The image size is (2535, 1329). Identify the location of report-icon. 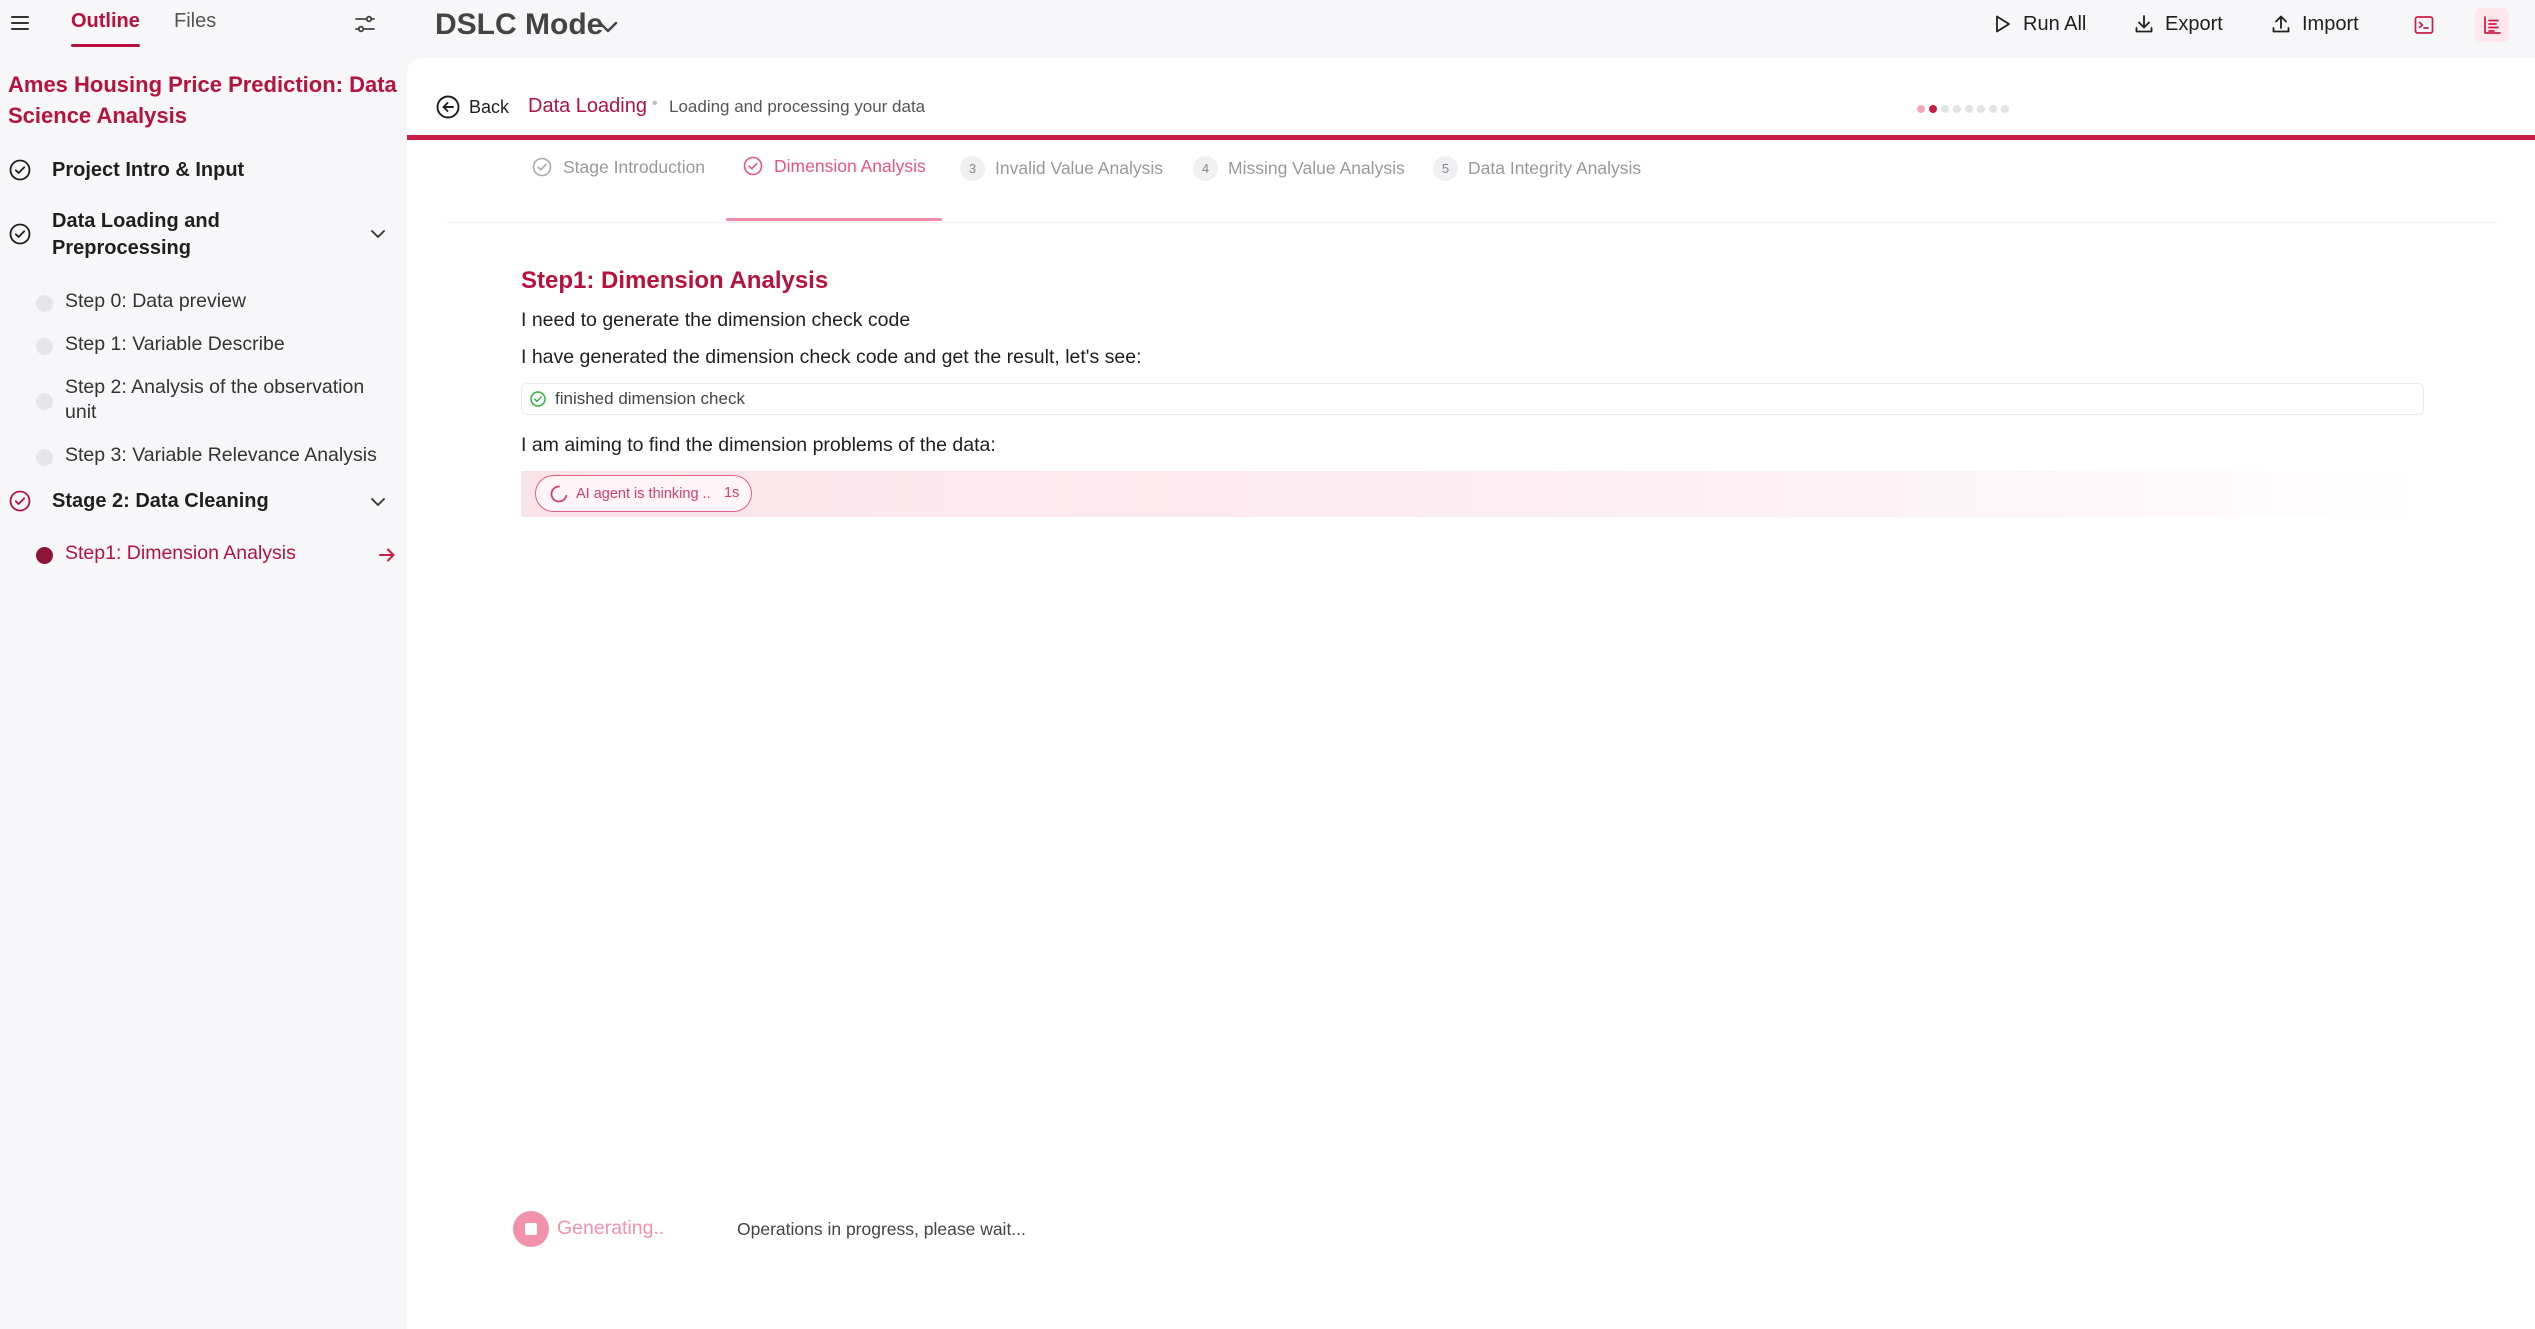
(2492, 25).